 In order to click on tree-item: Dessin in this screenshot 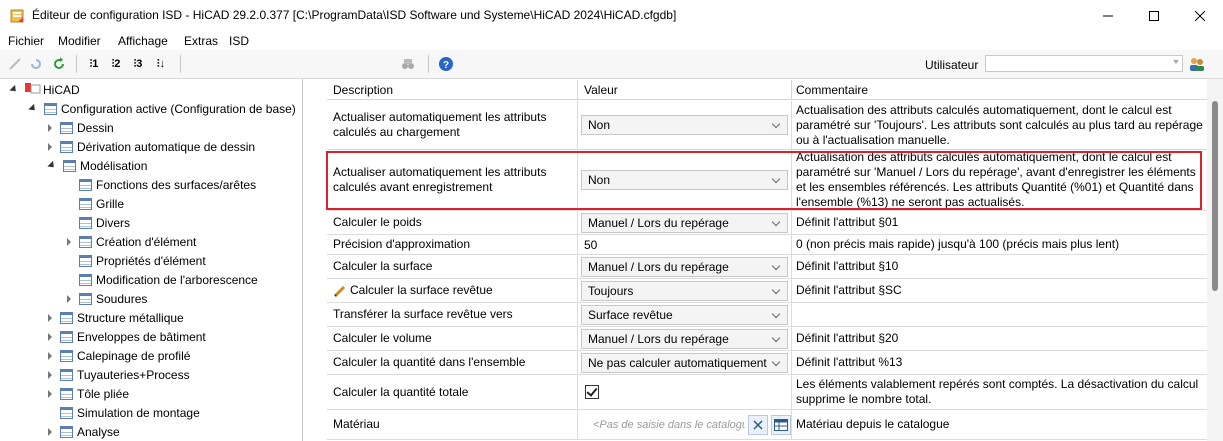, I will do `click(81, 127)`.